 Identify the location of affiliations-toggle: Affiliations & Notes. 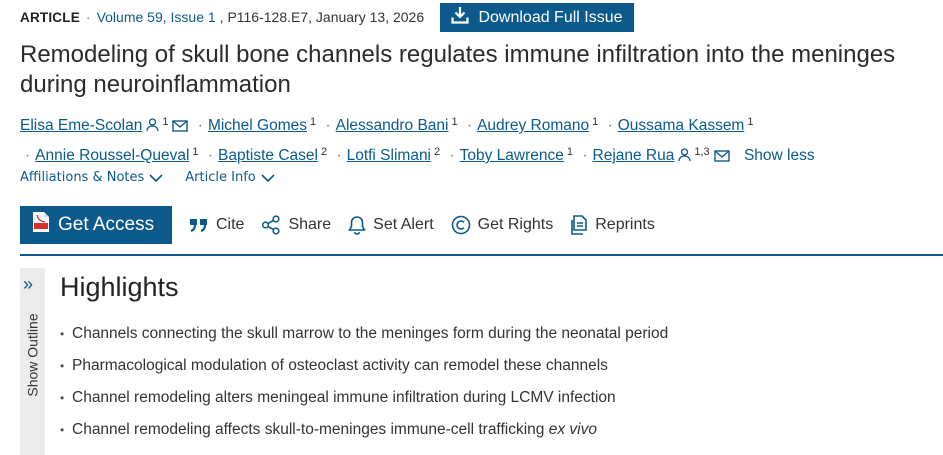
(91, 177).